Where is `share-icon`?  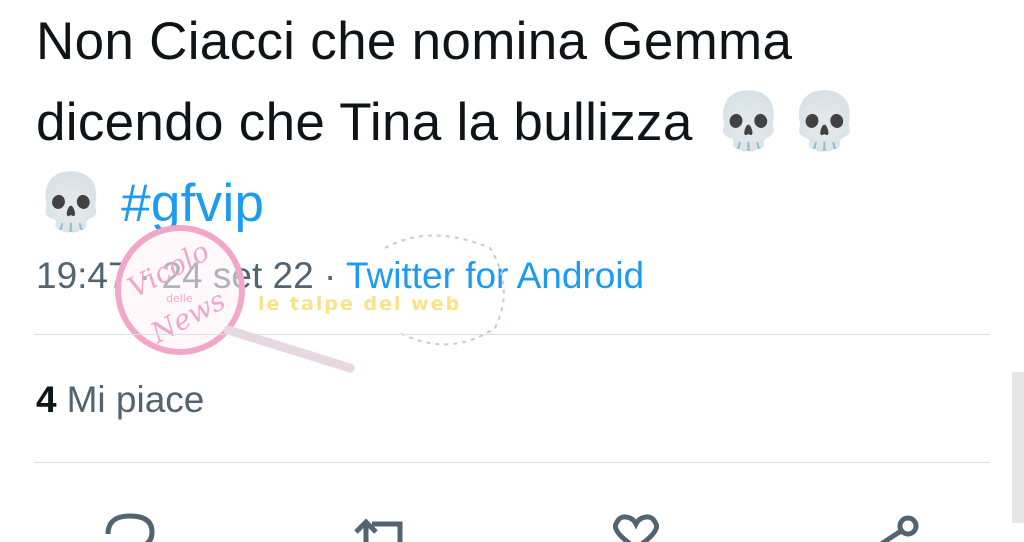
share-icon is located at coordinates (890, 522).